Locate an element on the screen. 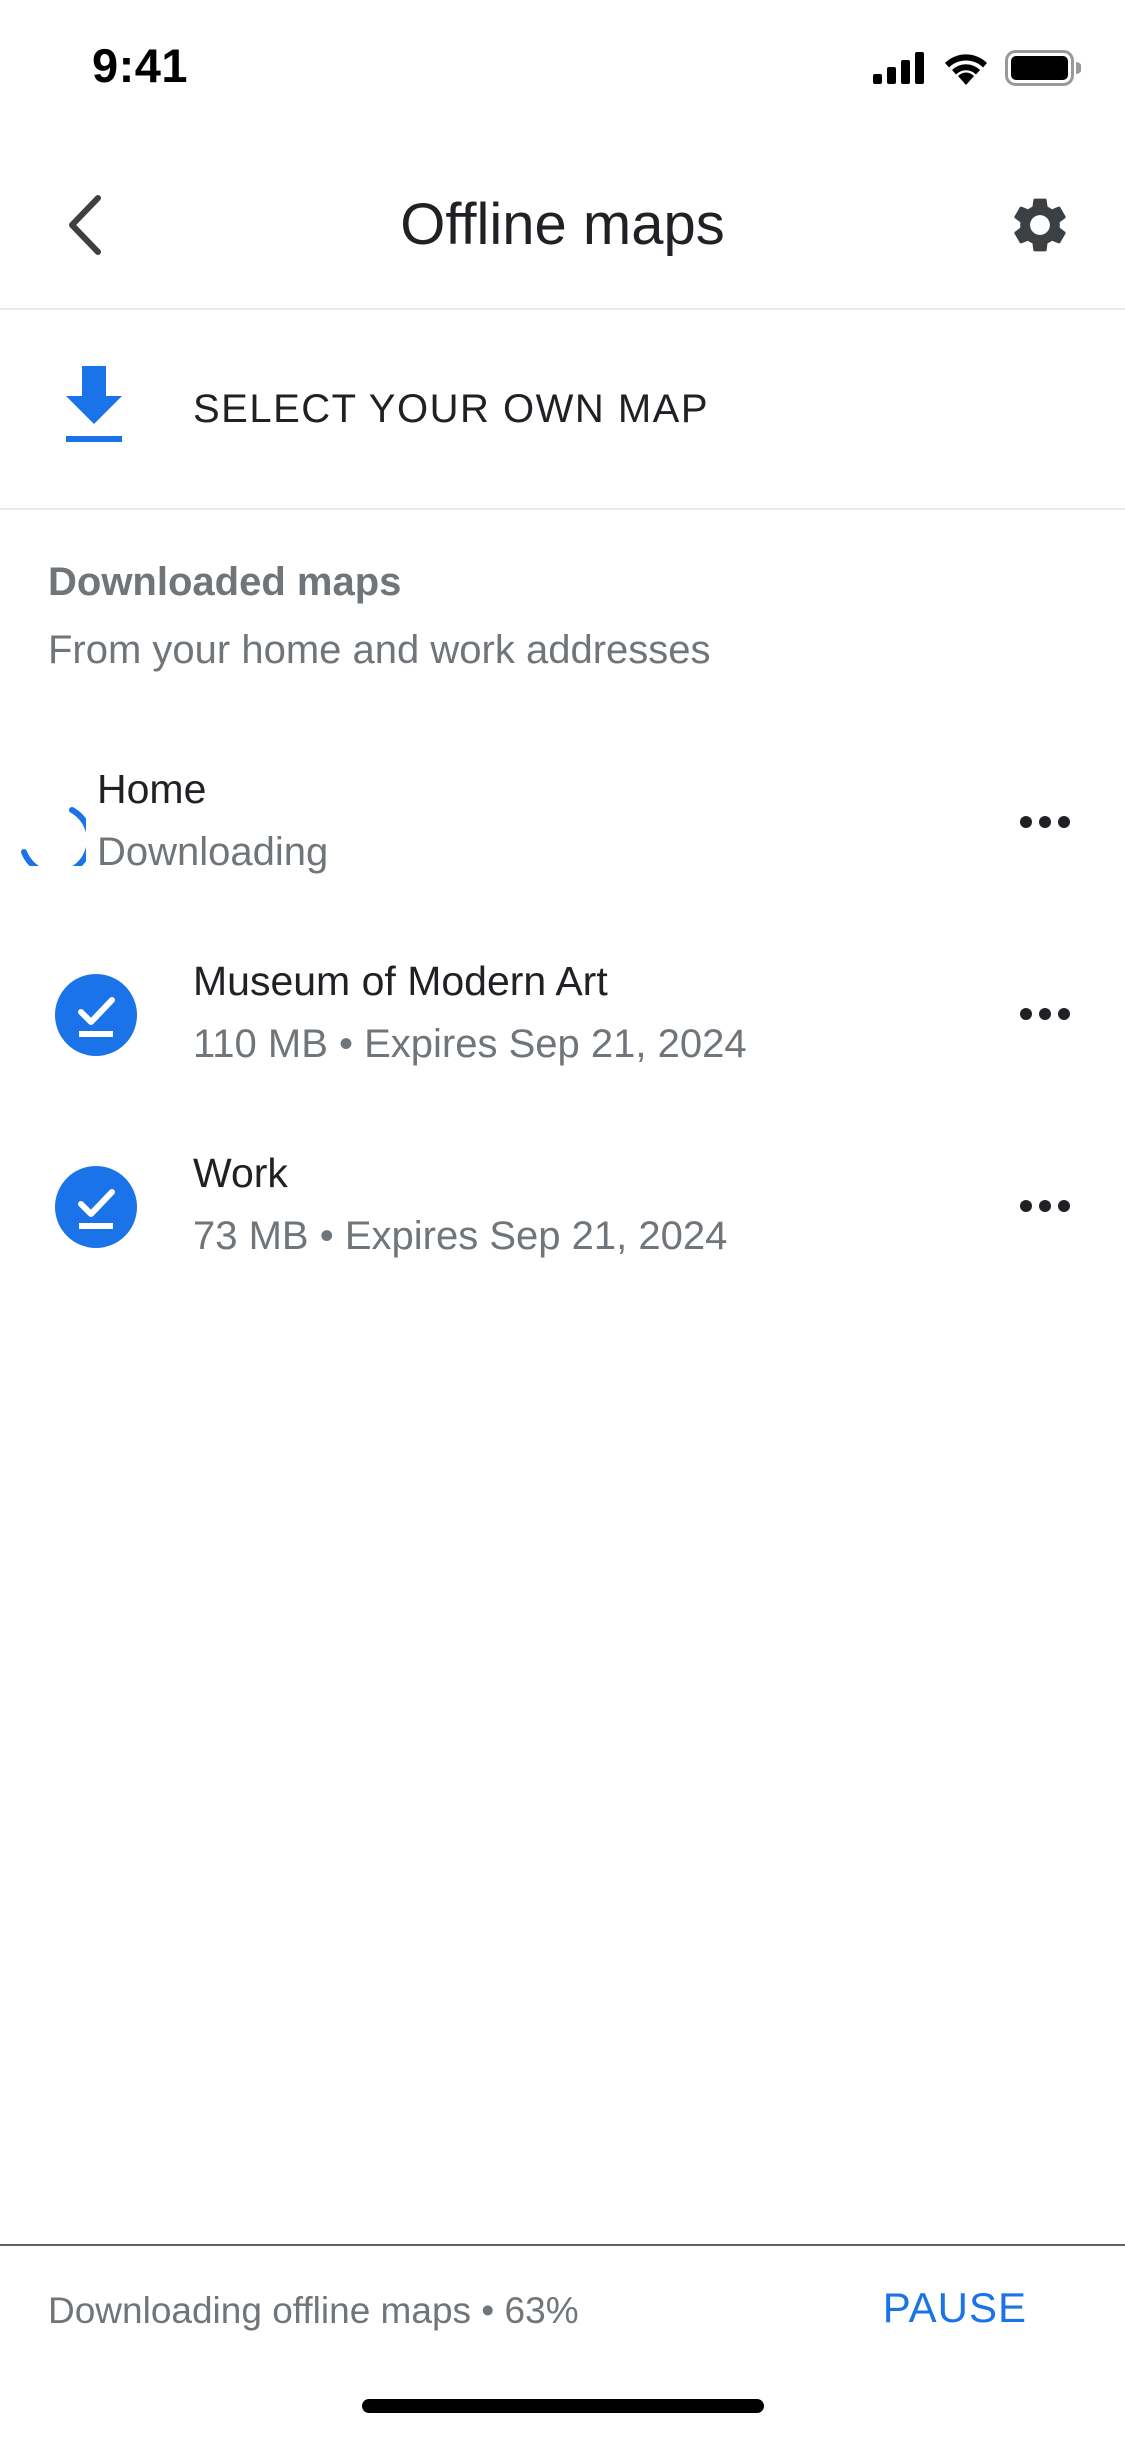  map-item-title: Work is located at coordinates (240, 1173).